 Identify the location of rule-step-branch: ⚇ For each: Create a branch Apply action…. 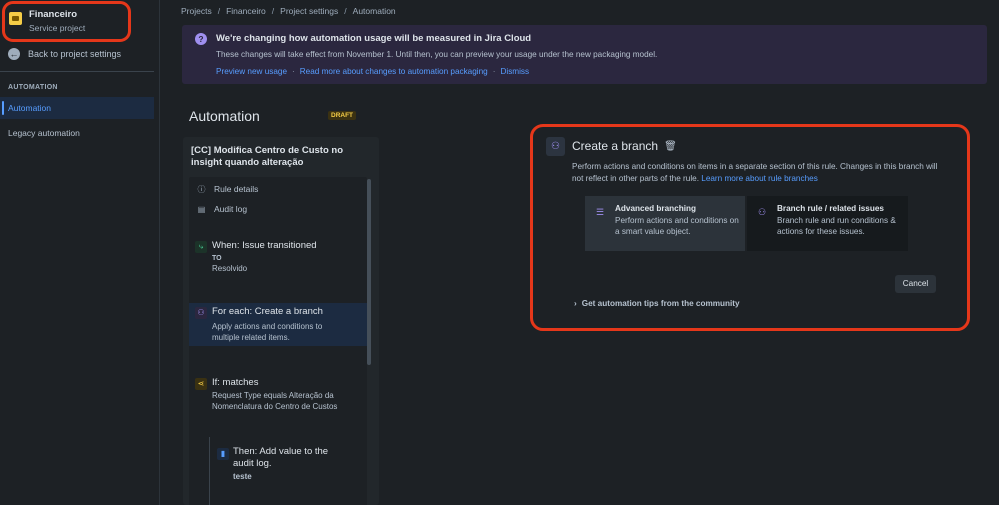
(278, 324).